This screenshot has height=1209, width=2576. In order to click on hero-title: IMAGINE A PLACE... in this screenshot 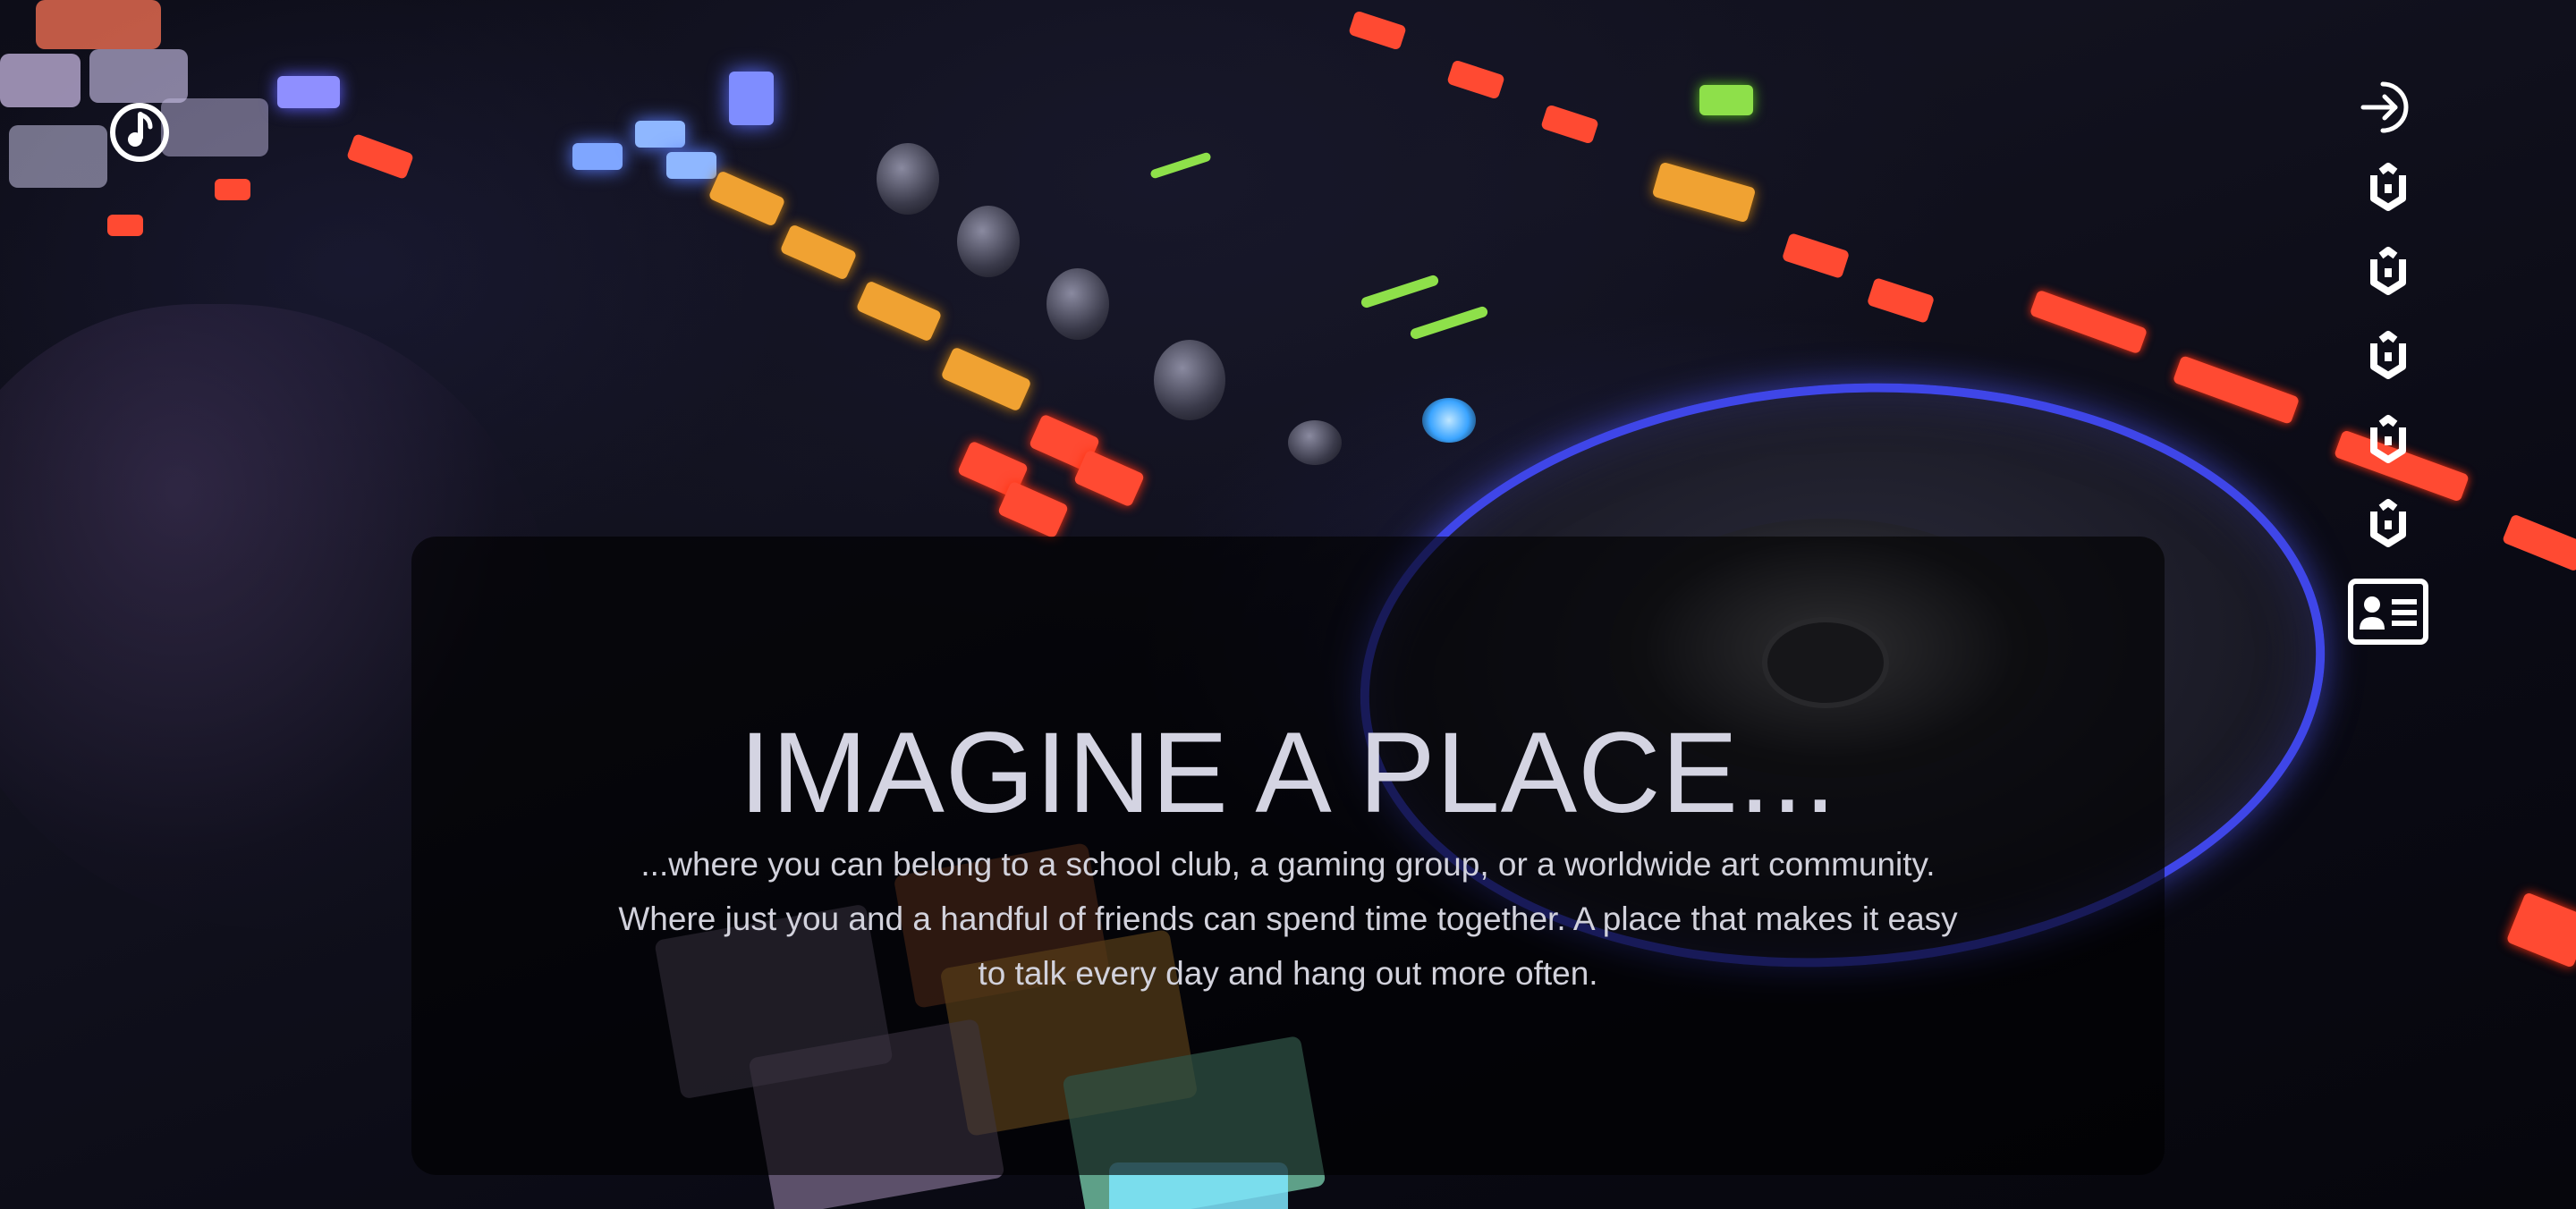, I will do `click(1288, 773)`.